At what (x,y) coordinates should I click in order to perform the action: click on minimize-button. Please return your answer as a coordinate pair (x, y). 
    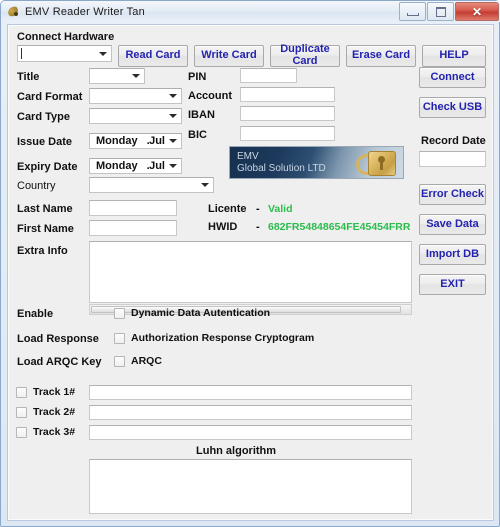
    Looking at the image, I should click on (412, 11).